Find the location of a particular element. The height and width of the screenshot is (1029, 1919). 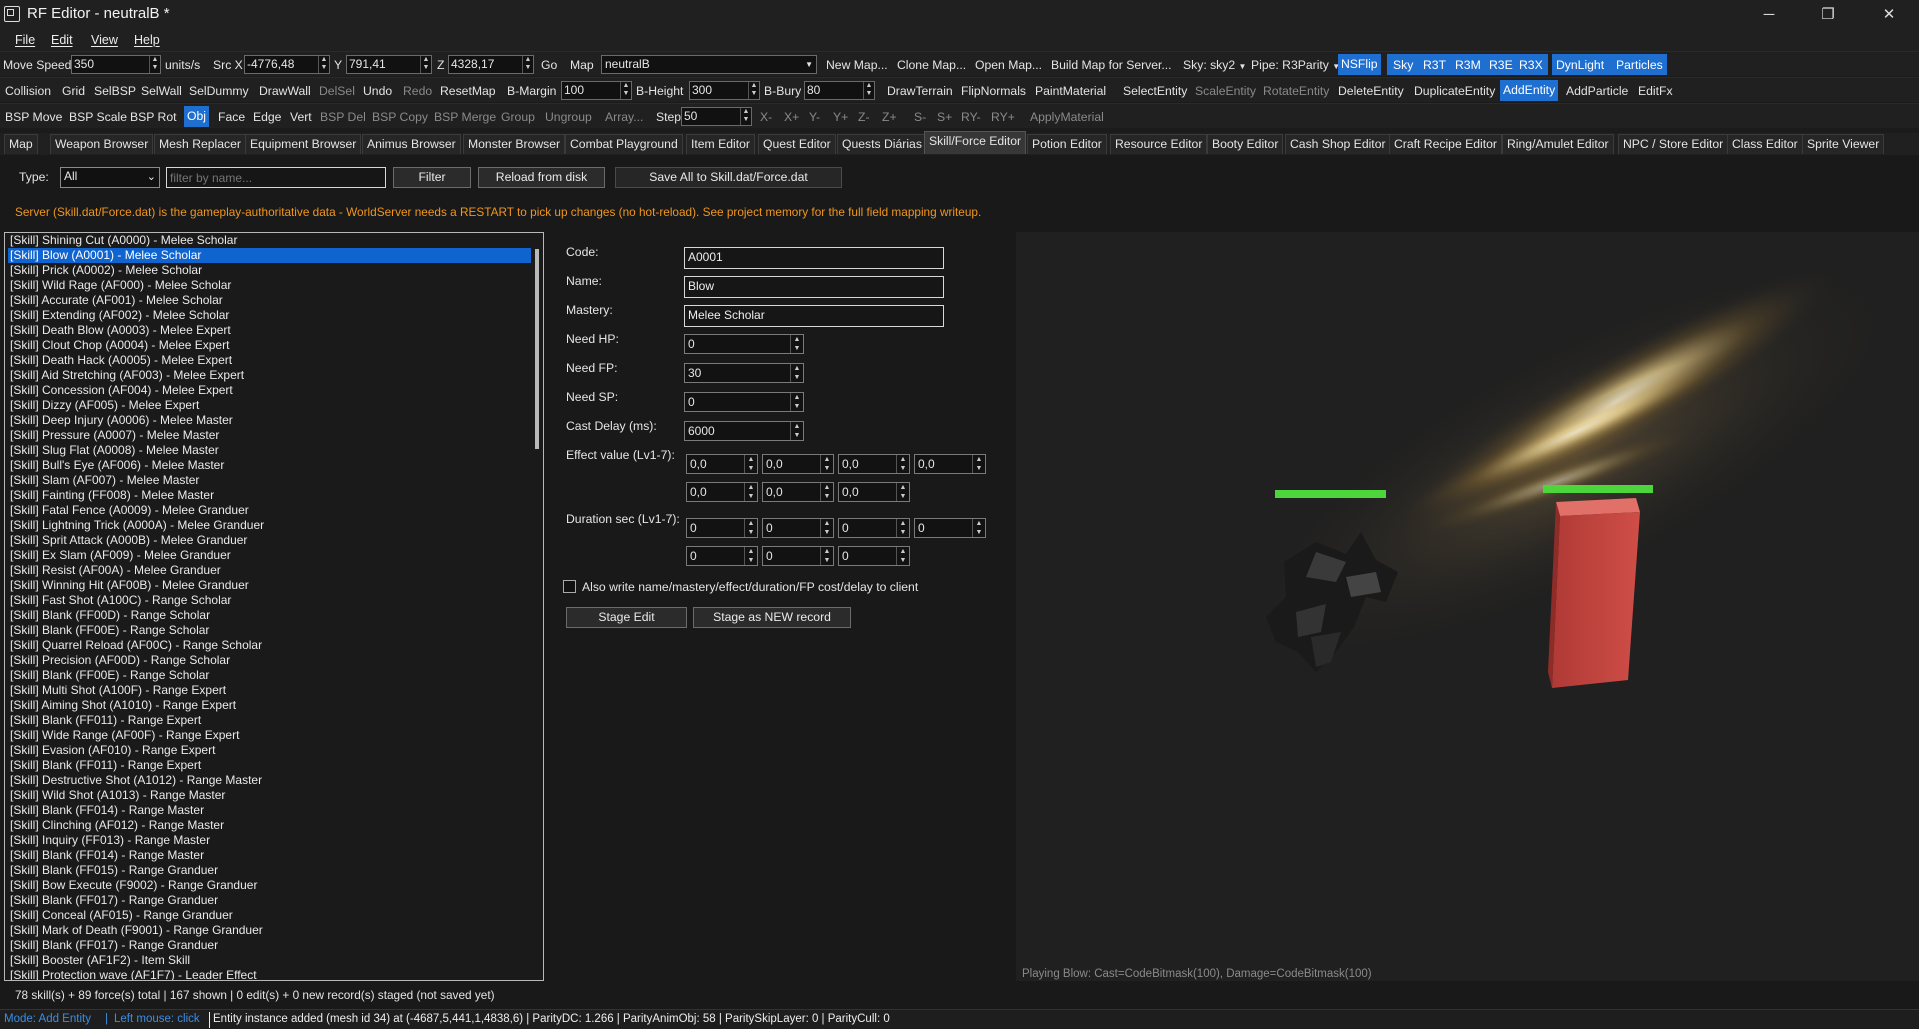

menu-file: File is located at coordinates (25, 40).